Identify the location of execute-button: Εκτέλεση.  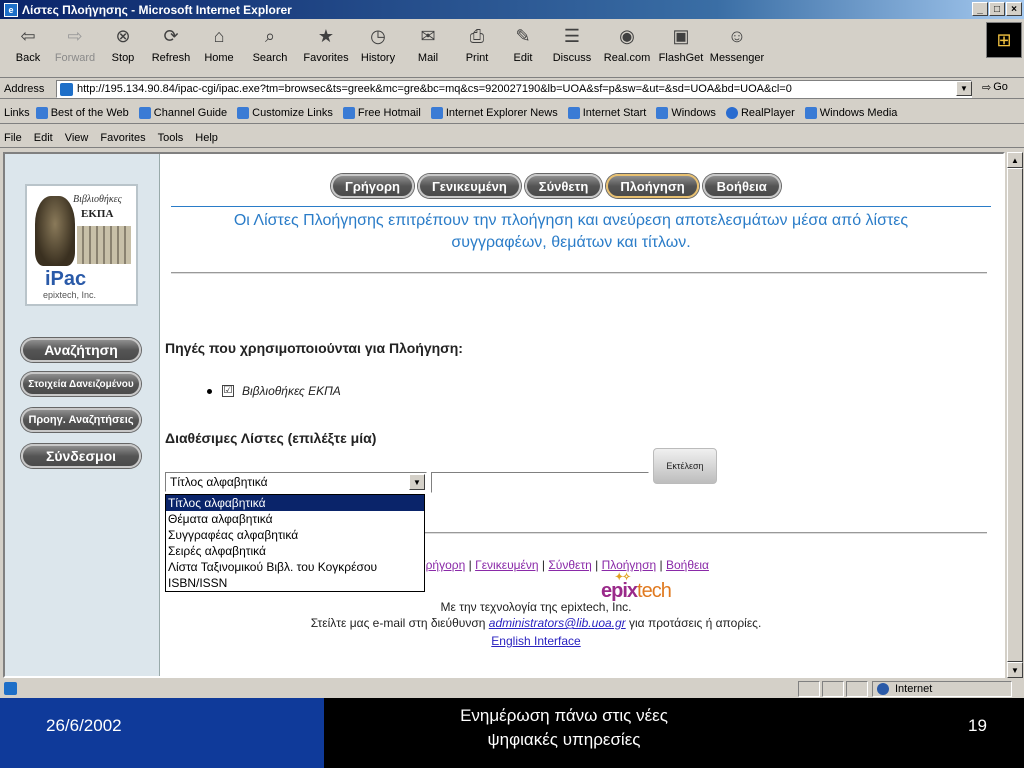
(685, 466).